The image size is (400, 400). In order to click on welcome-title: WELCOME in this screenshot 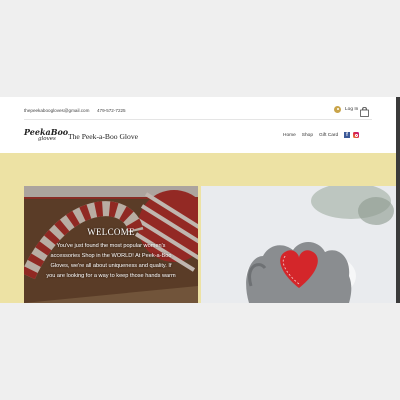, I will do `click(111, 232)`.